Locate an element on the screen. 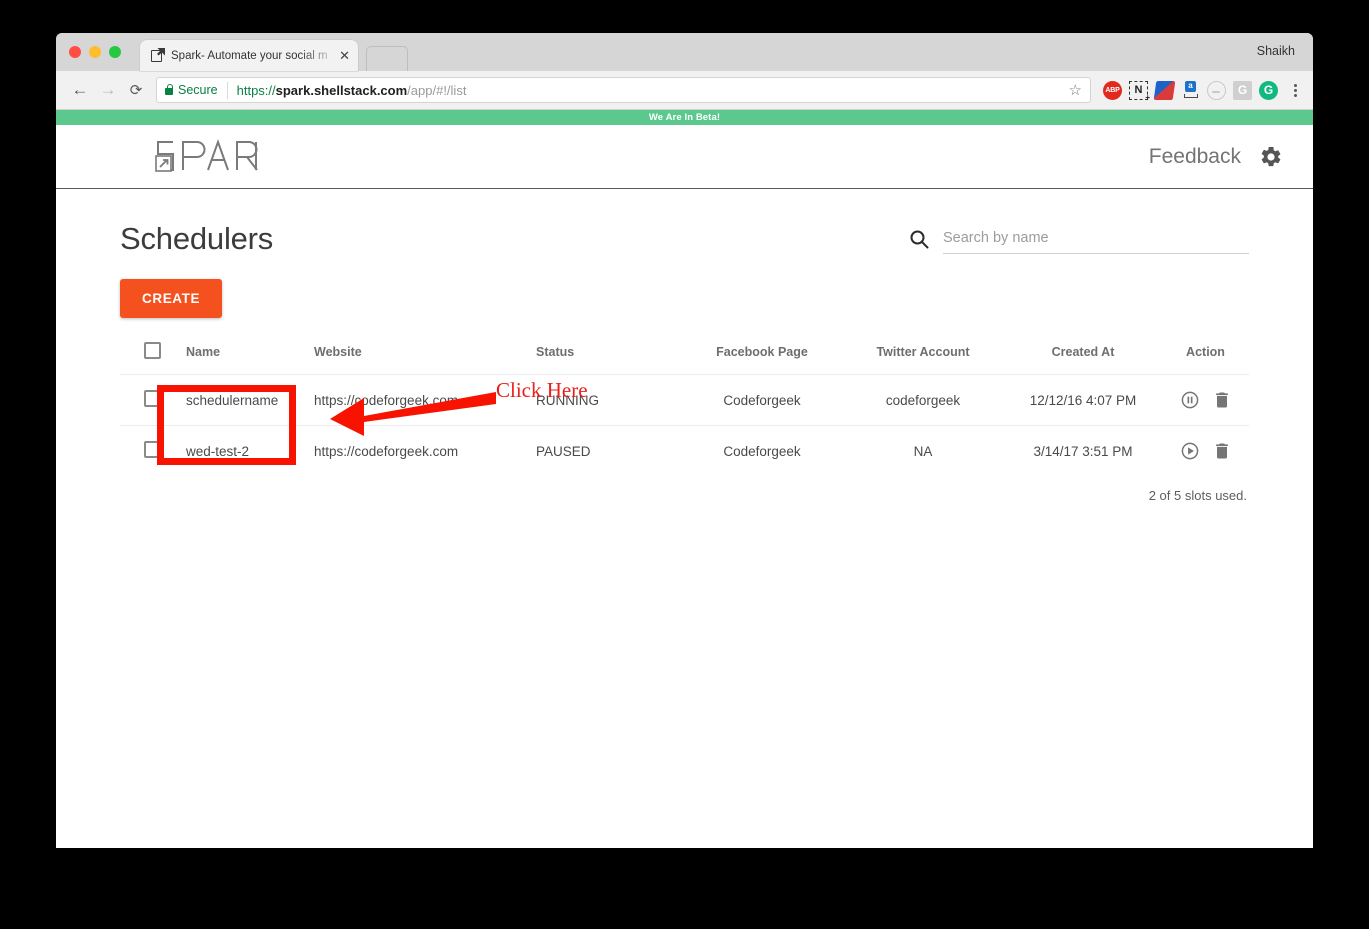 The height and width of the screenshot is (929, 1369). lock-icon is located at coordinates (169, 89).